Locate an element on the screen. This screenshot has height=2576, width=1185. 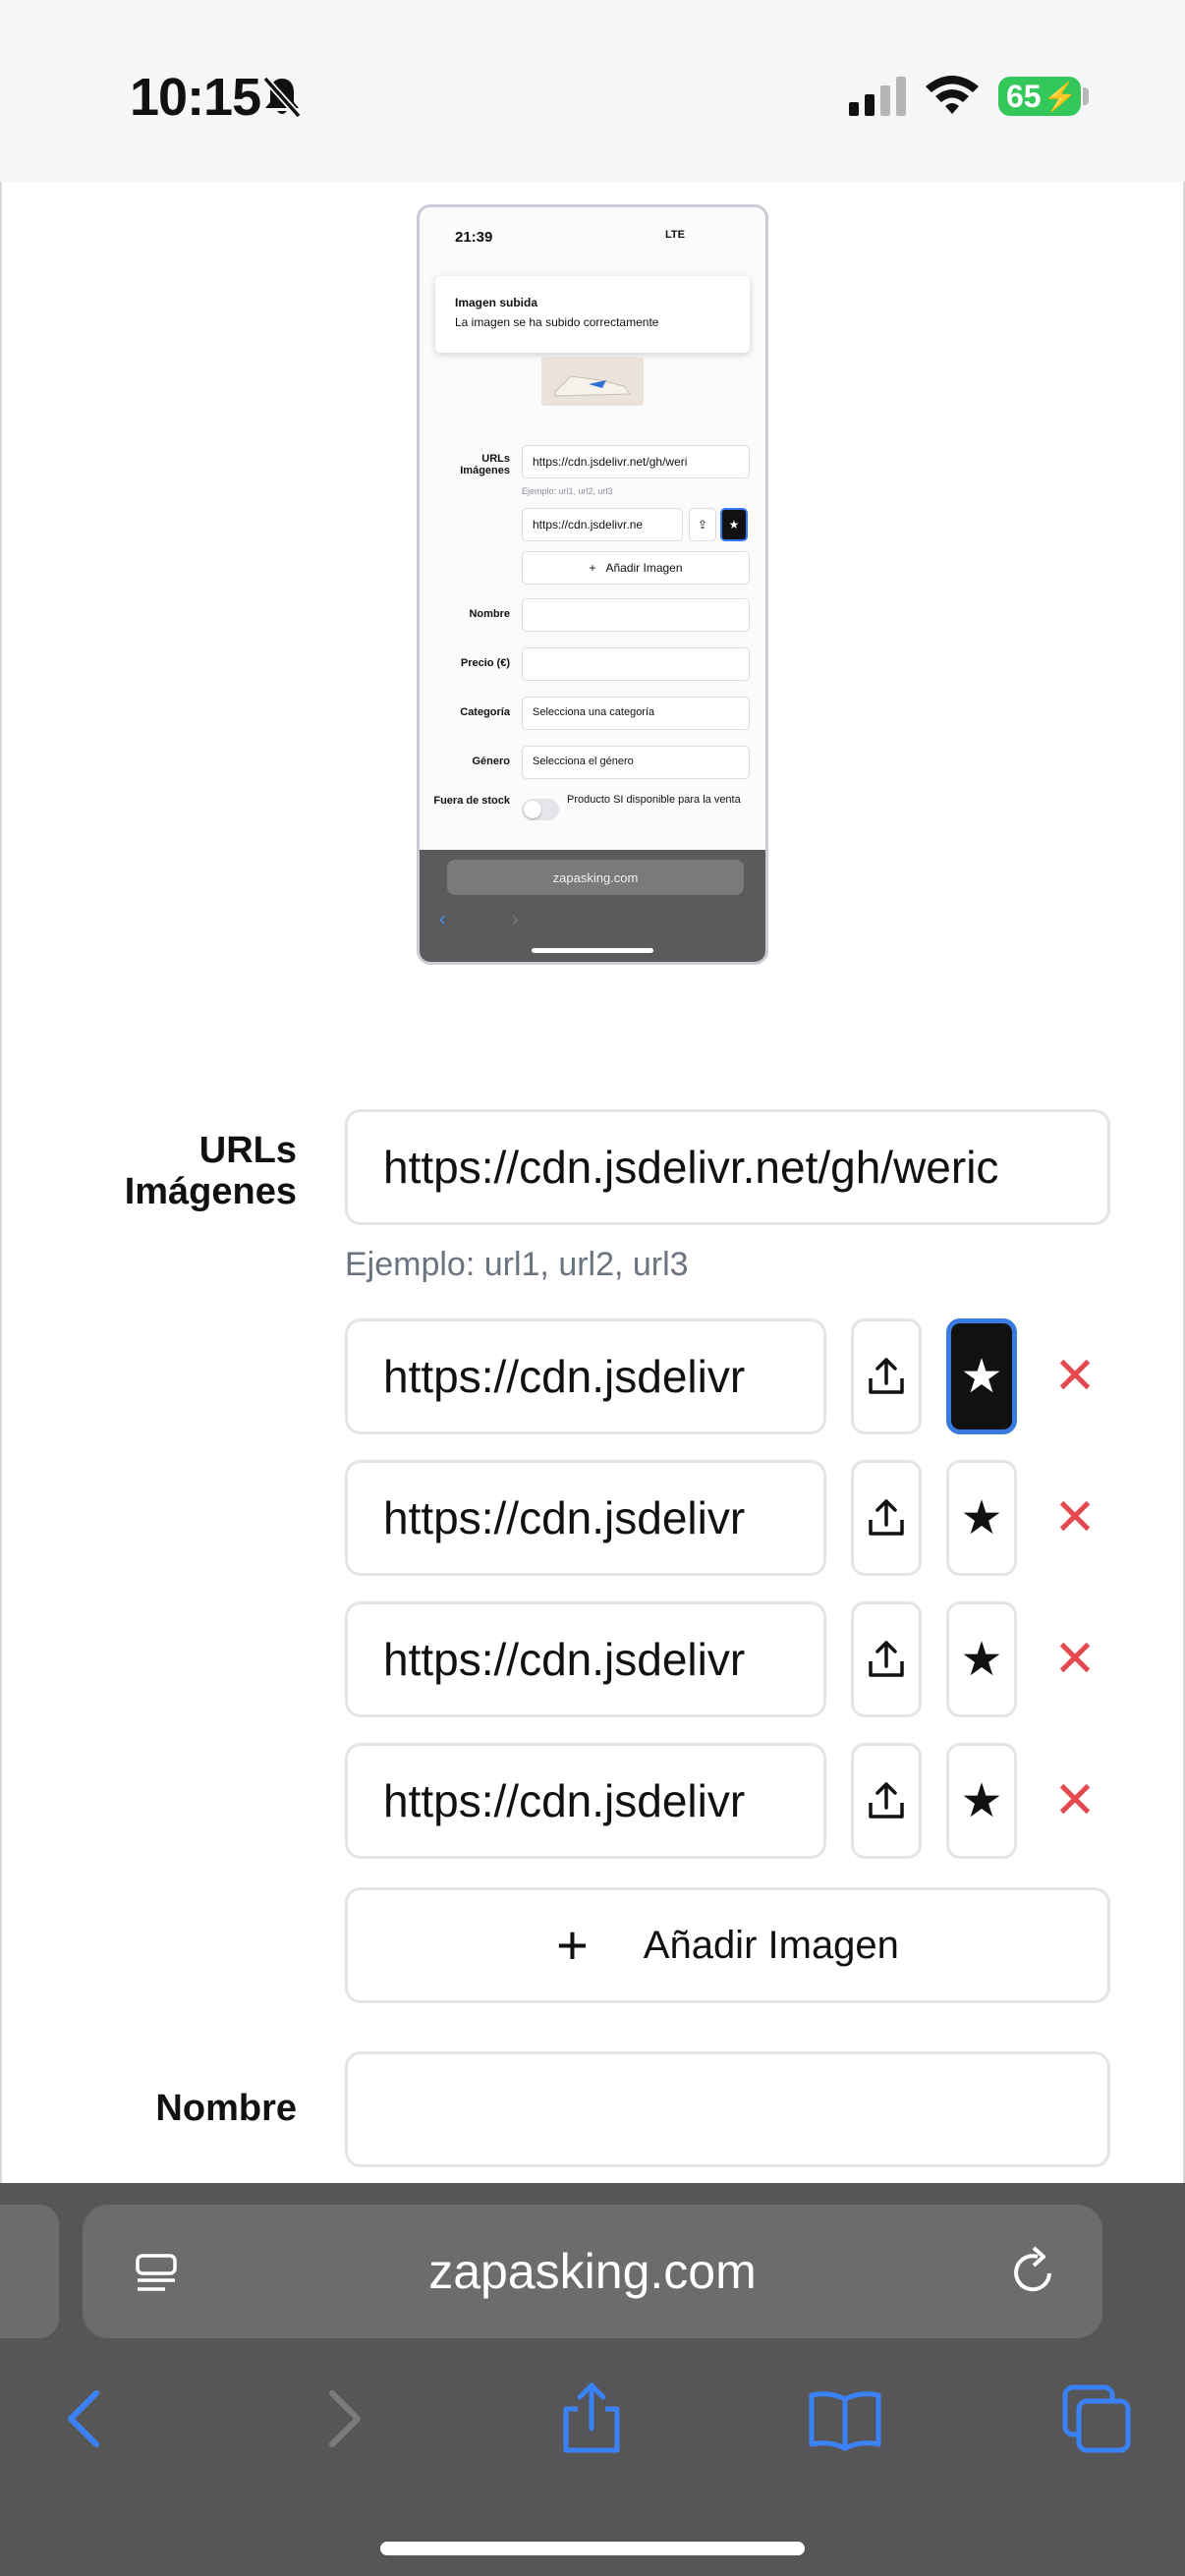
bookmarks-icon is located at coordinates (845, 2419).